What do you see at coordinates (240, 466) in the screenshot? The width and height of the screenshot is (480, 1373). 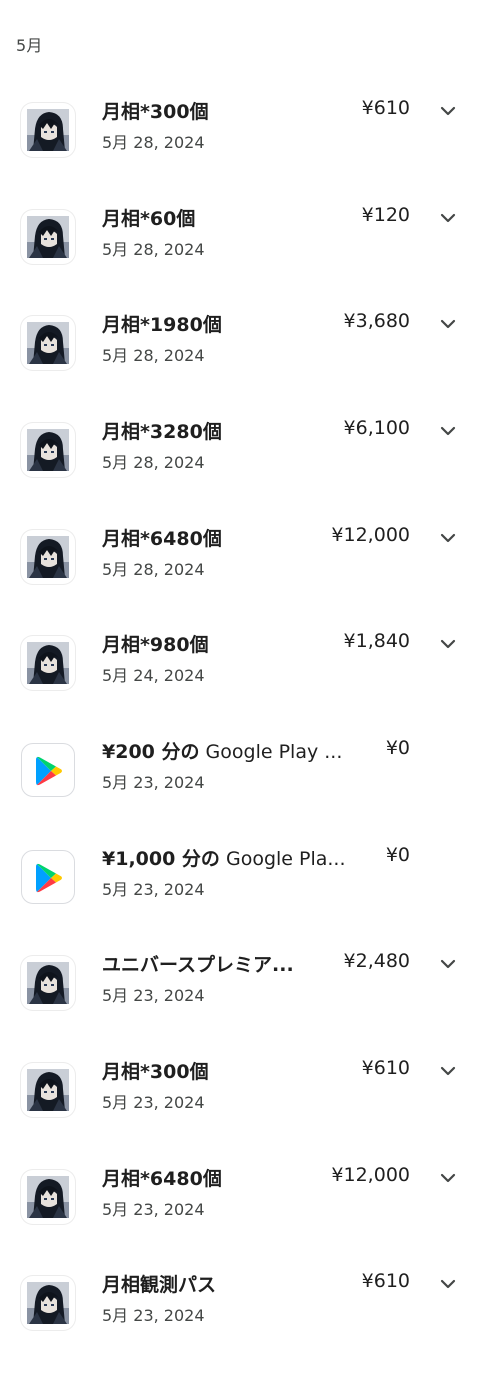 I see `transaction-row: 月相*3280個 5月 28, 2024 ¥6,100` at bounding box center [240, 466].